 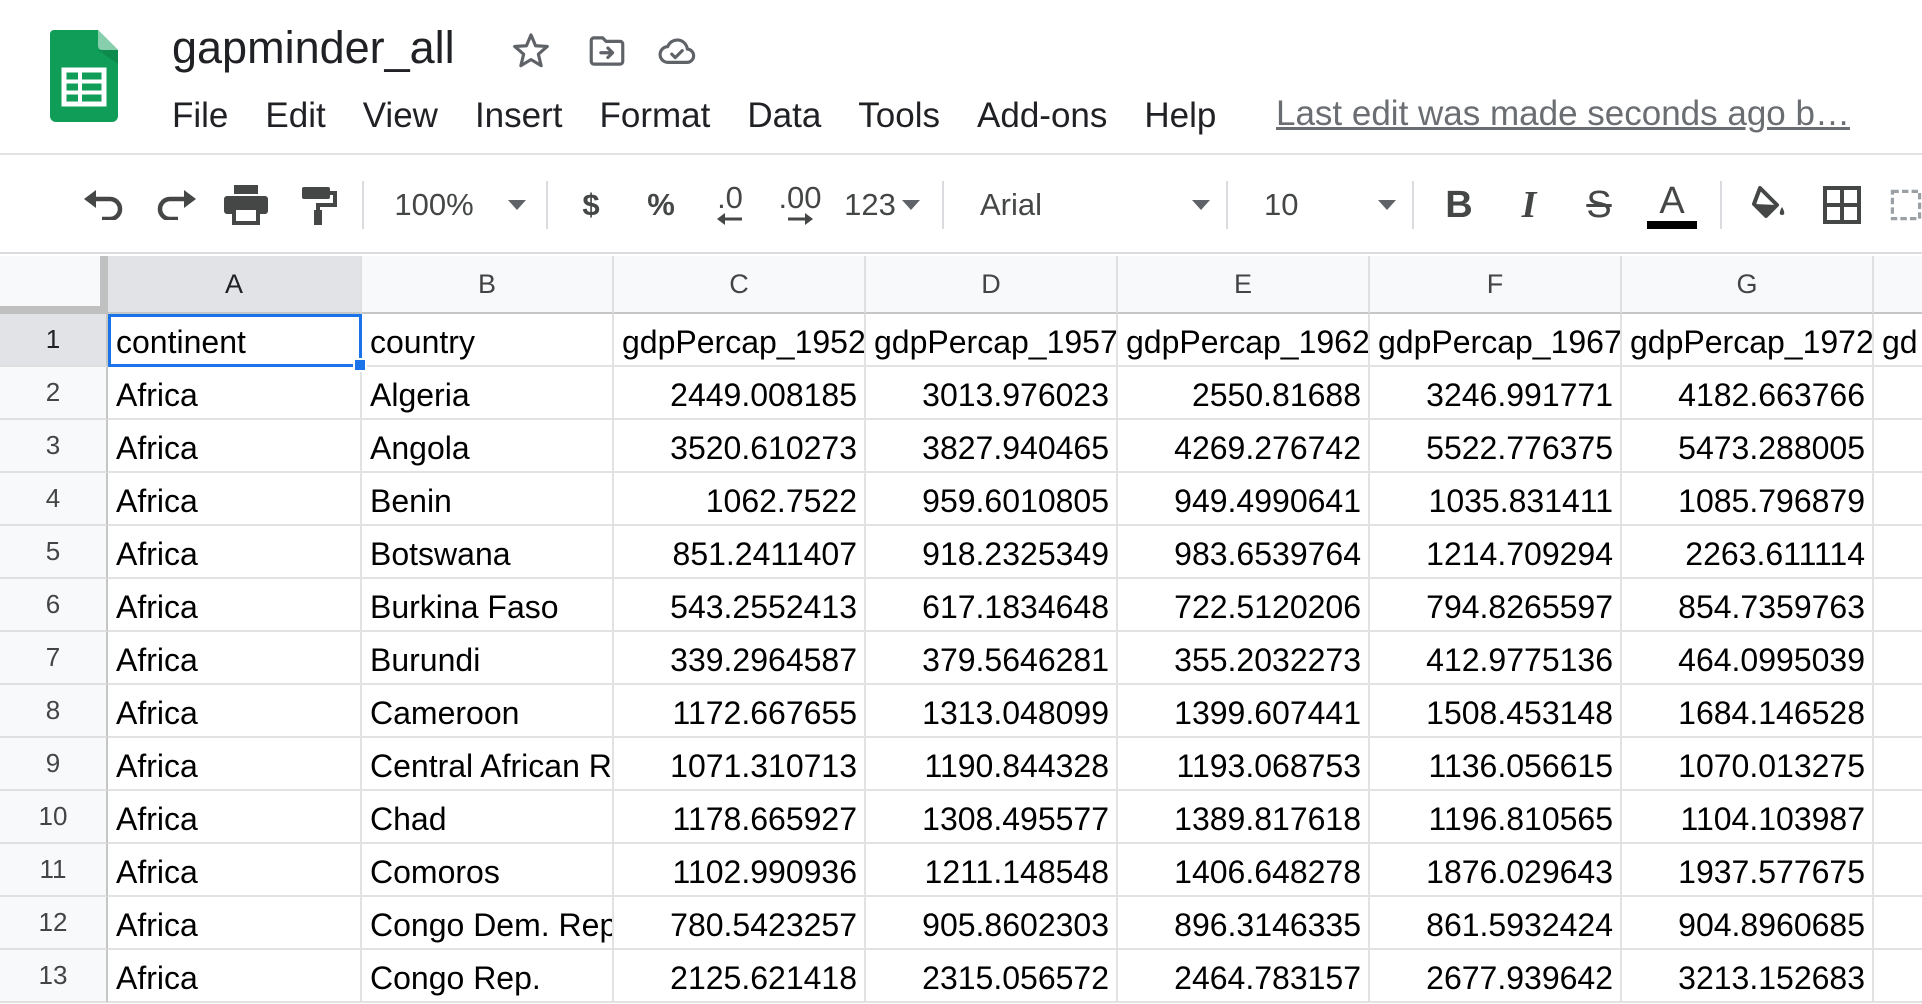 I want to click on select-all-corner, so click(x=54, y=285).